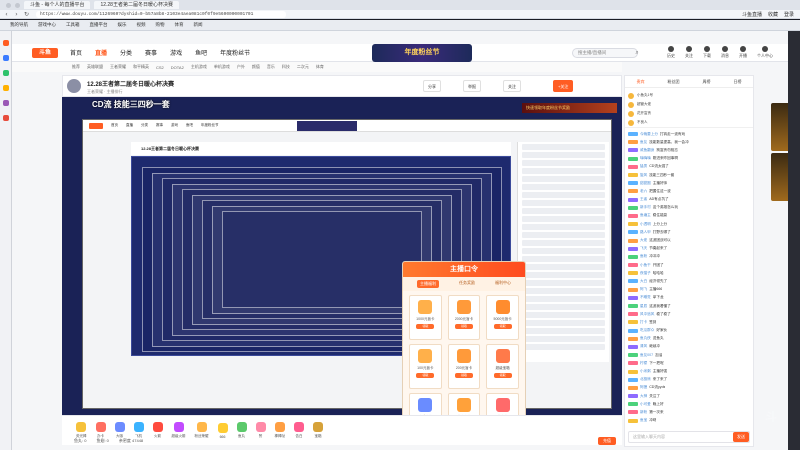  Describe the element at coordinates (645, 297) in the screenshot. I see `chat-username: 不睡觉` at that location.